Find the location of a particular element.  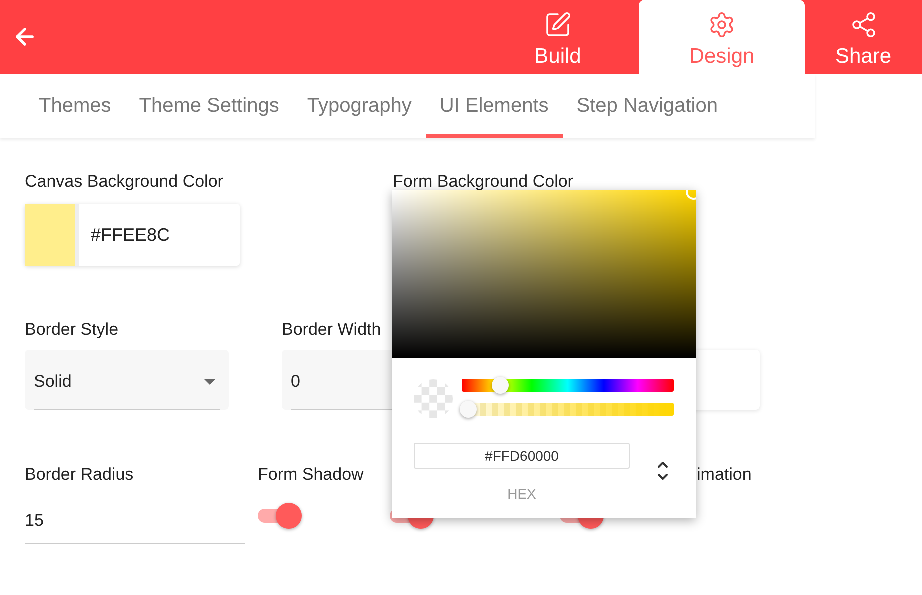

toggle-switch is located at coordinates (280, 516).